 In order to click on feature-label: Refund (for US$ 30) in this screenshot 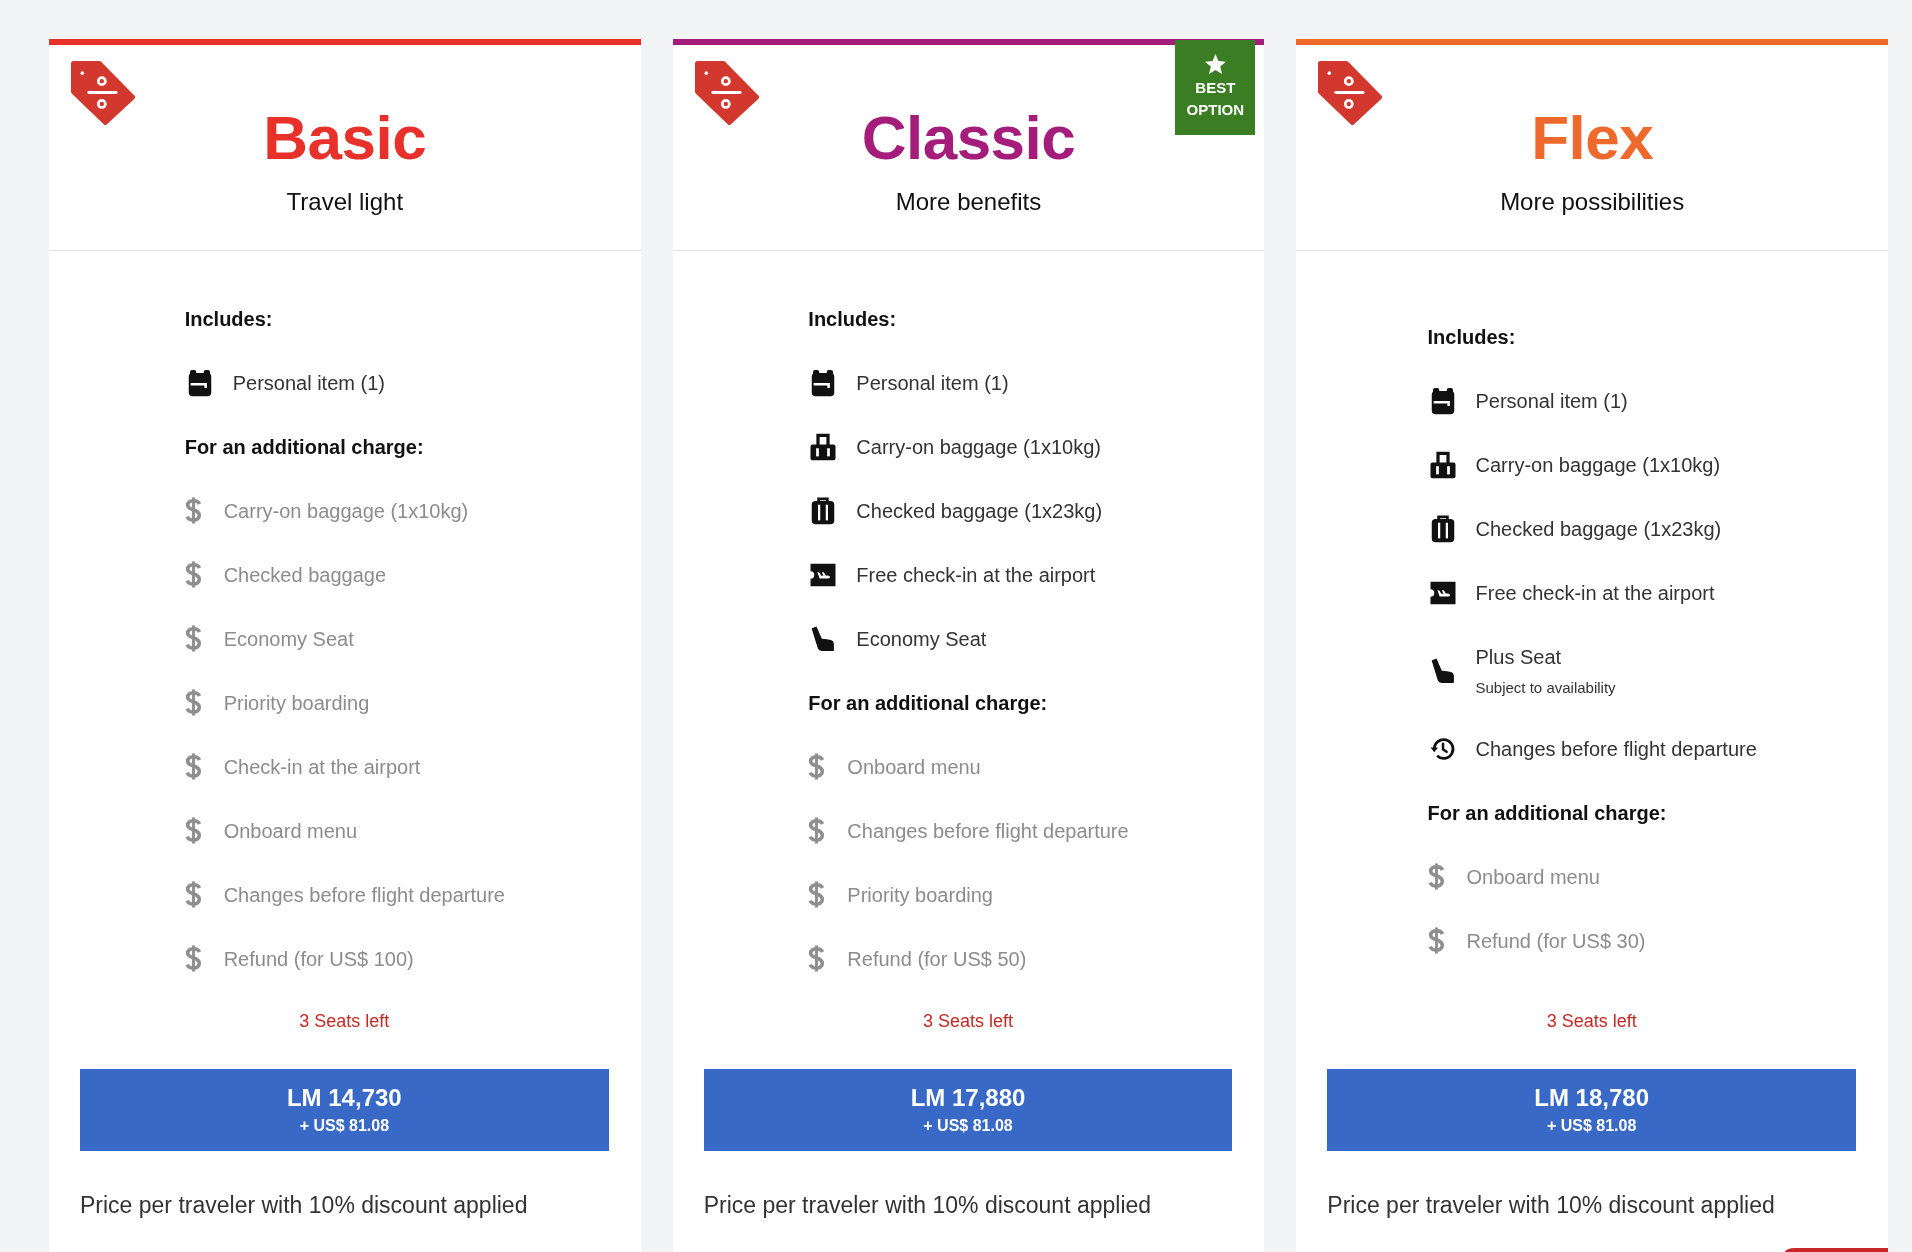, I will do `click(1556, 941)`.